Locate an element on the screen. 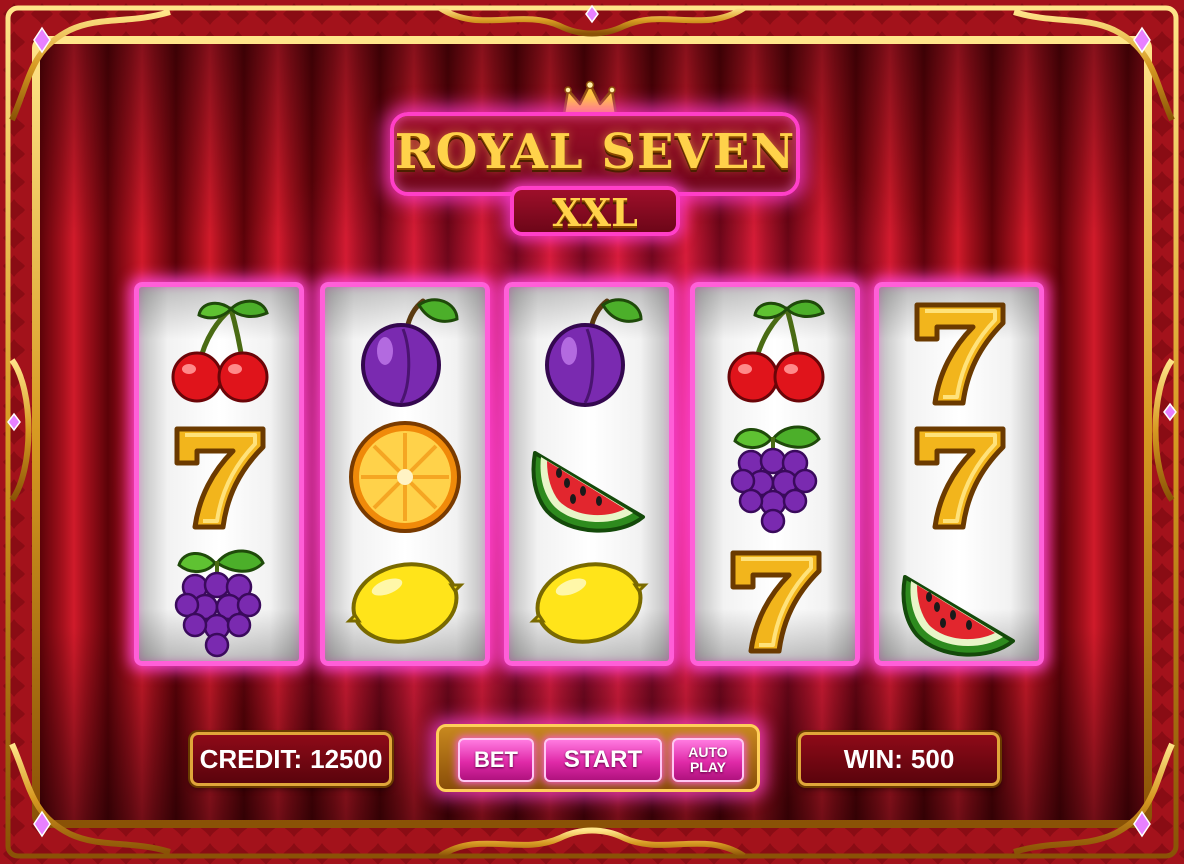 The height and width of the screenshot is (864, 1184). game-subtitle: XXL is located at coordinates (595, 212).